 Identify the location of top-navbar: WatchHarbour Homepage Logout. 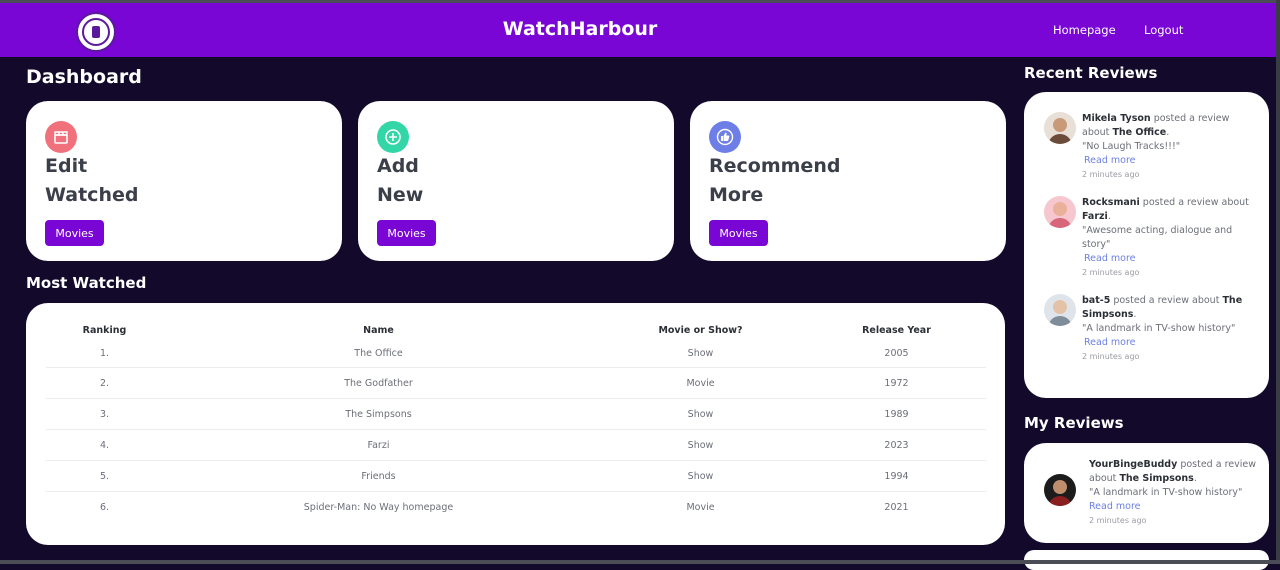
(638, 30).